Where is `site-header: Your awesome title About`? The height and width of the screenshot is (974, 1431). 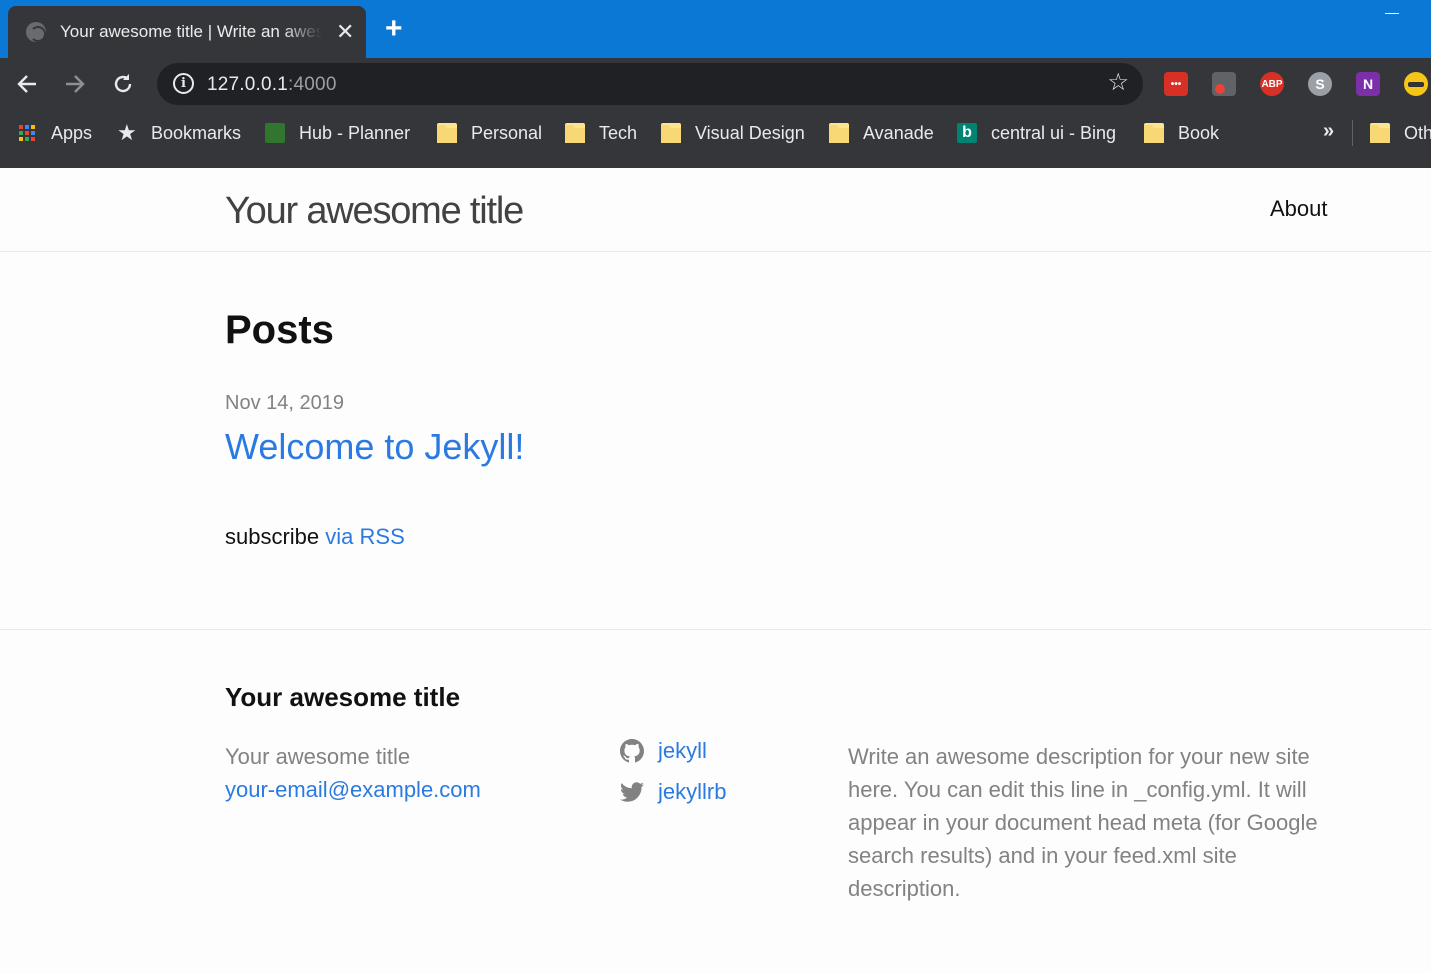
site-header: Your awesome title About is located at coordinates (715, 210).